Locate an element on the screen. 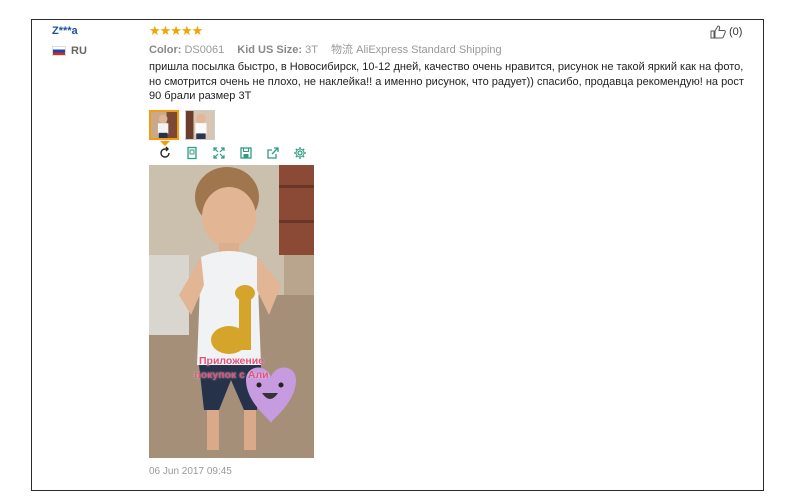  save-icon is located at coordinates (245, 153).